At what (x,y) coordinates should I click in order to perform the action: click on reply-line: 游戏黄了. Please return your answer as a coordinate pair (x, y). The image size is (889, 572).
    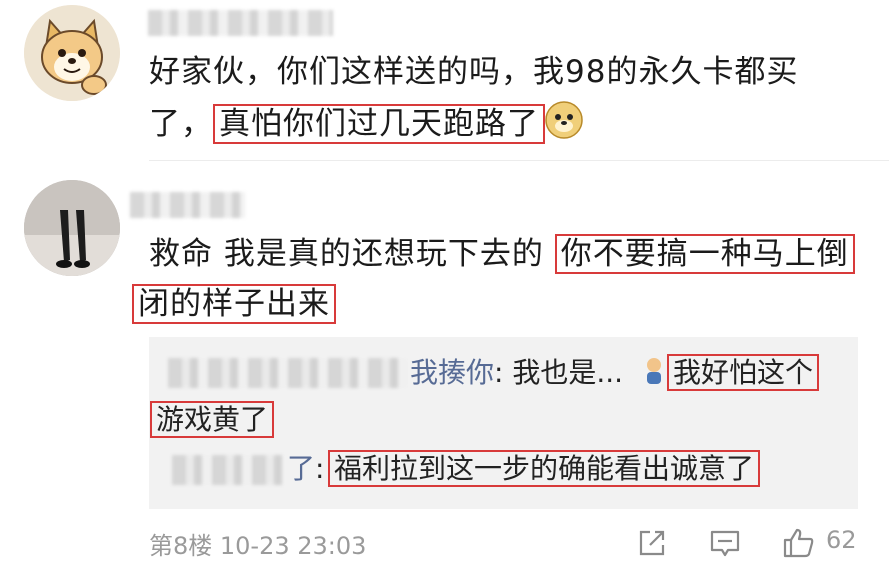
    Looking at the image, I should click on (212, 420).